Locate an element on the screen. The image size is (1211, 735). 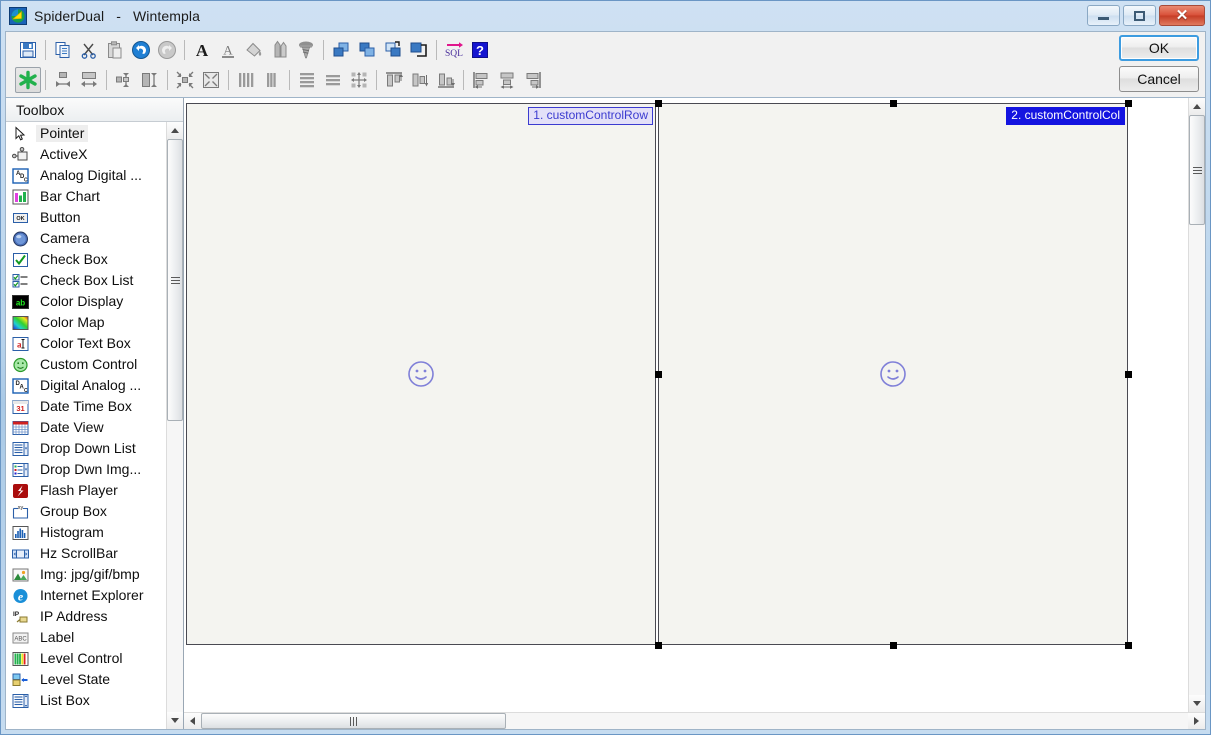
selection-handle-top-center is located at coordinates (893, 103).